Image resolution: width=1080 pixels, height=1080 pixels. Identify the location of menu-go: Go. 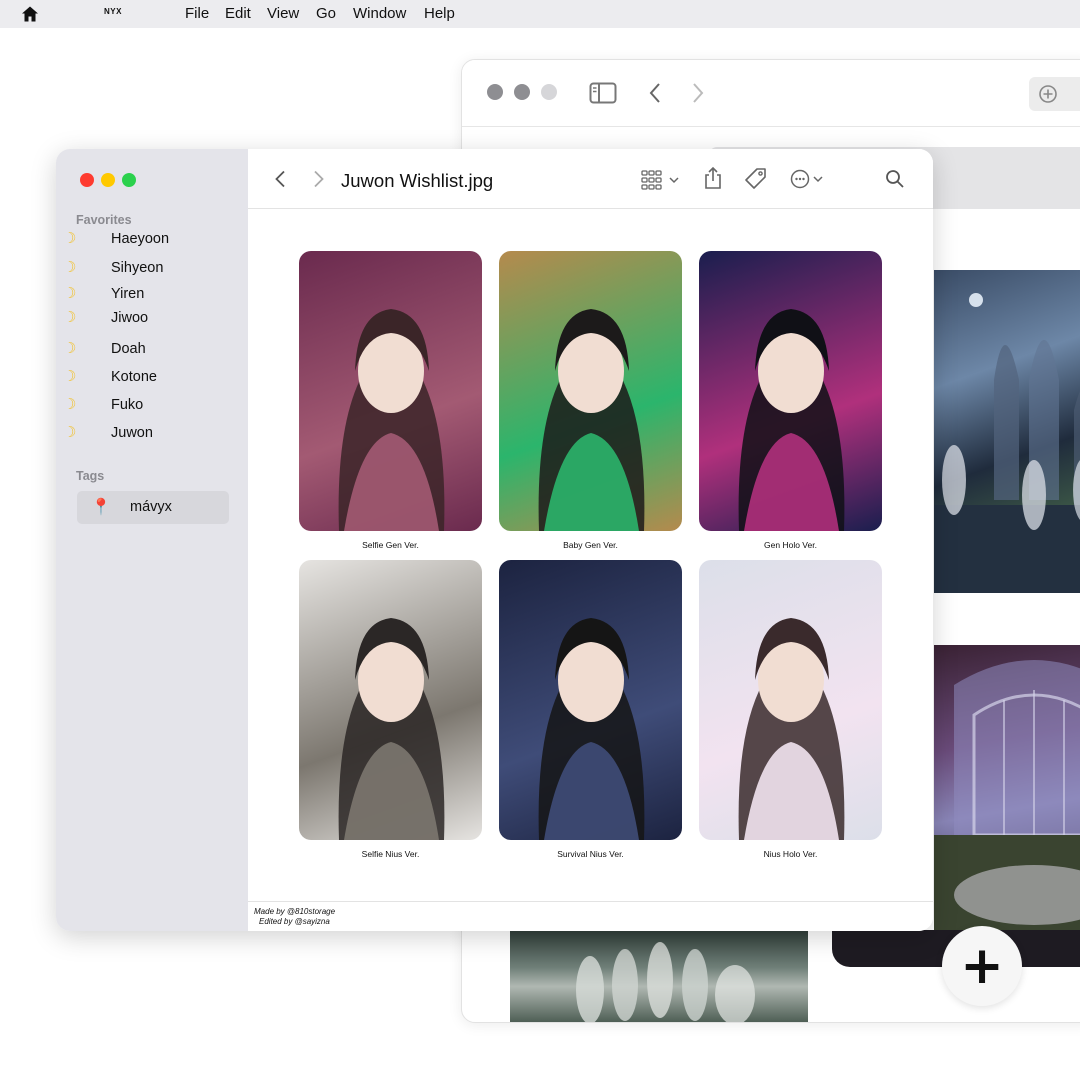
(326, 13).